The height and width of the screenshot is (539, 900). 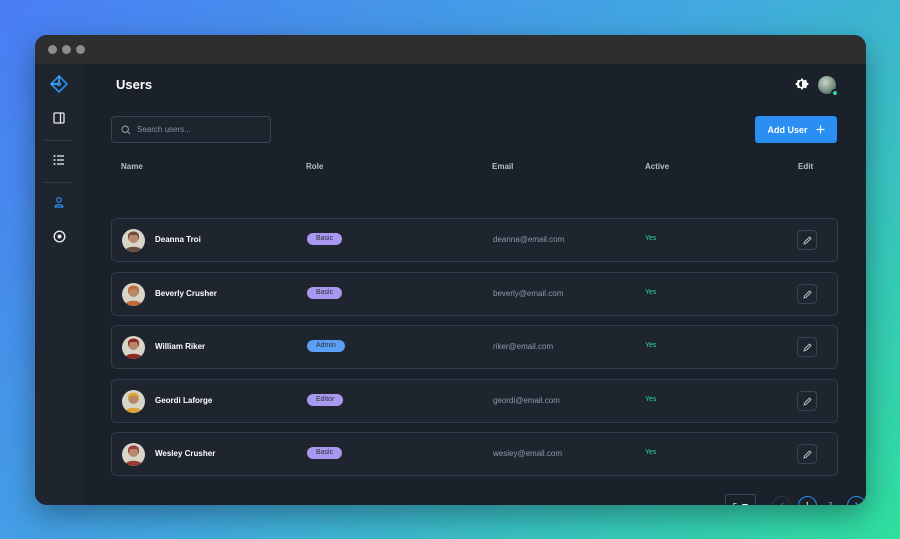 I want to click on add-user-button: Add User, so click(x=796, y=129).